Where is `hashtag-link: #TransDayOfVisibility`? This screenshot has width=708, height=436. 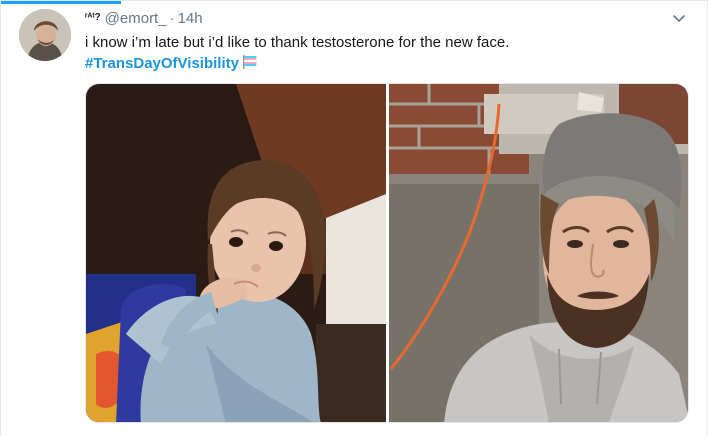 hashtag-link: #TransDayOfVisibility is located at coordinates (162, 63).